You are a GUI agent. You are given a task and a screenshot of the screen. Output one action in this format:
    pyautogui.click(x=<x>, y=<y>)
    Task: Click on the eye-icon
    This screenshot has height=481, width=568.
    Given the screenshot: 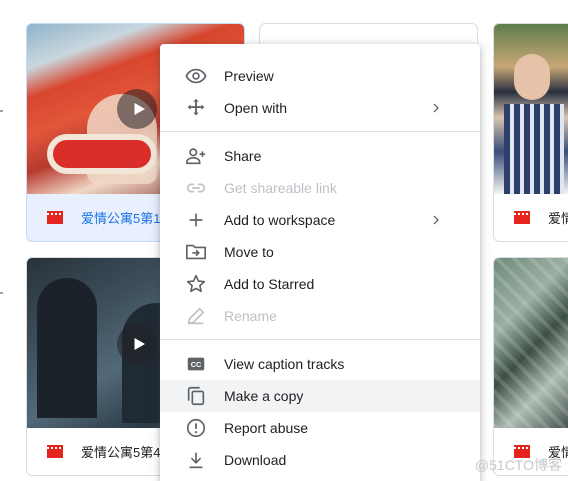 What is the action you would take?
    pyautogui.click(x=196, y=76)
    